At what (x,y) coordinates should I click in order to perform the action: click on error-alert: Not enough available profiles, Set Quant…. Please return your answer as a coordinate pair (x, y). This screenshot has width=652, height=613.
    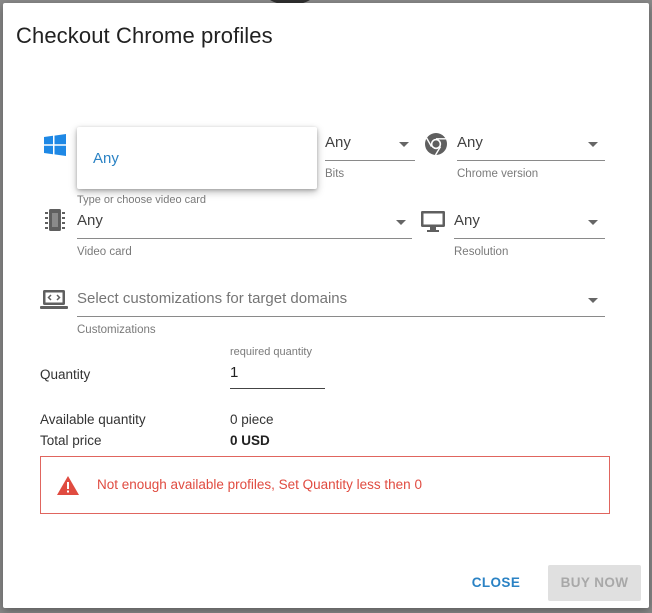
    Looking at the image, I should click on (325, 485).